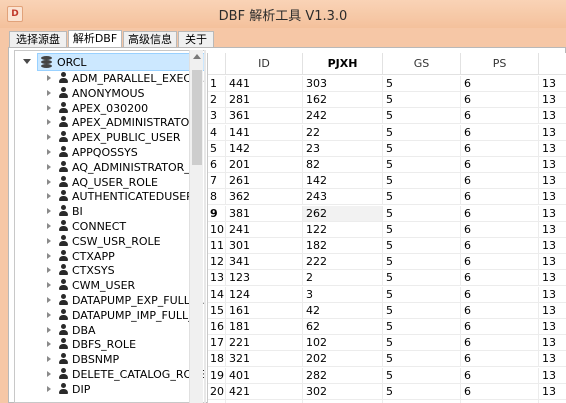 This screenshot has height=403, width=566. I want to click on tree-item: APPQOSSYS, so click(104, 152).